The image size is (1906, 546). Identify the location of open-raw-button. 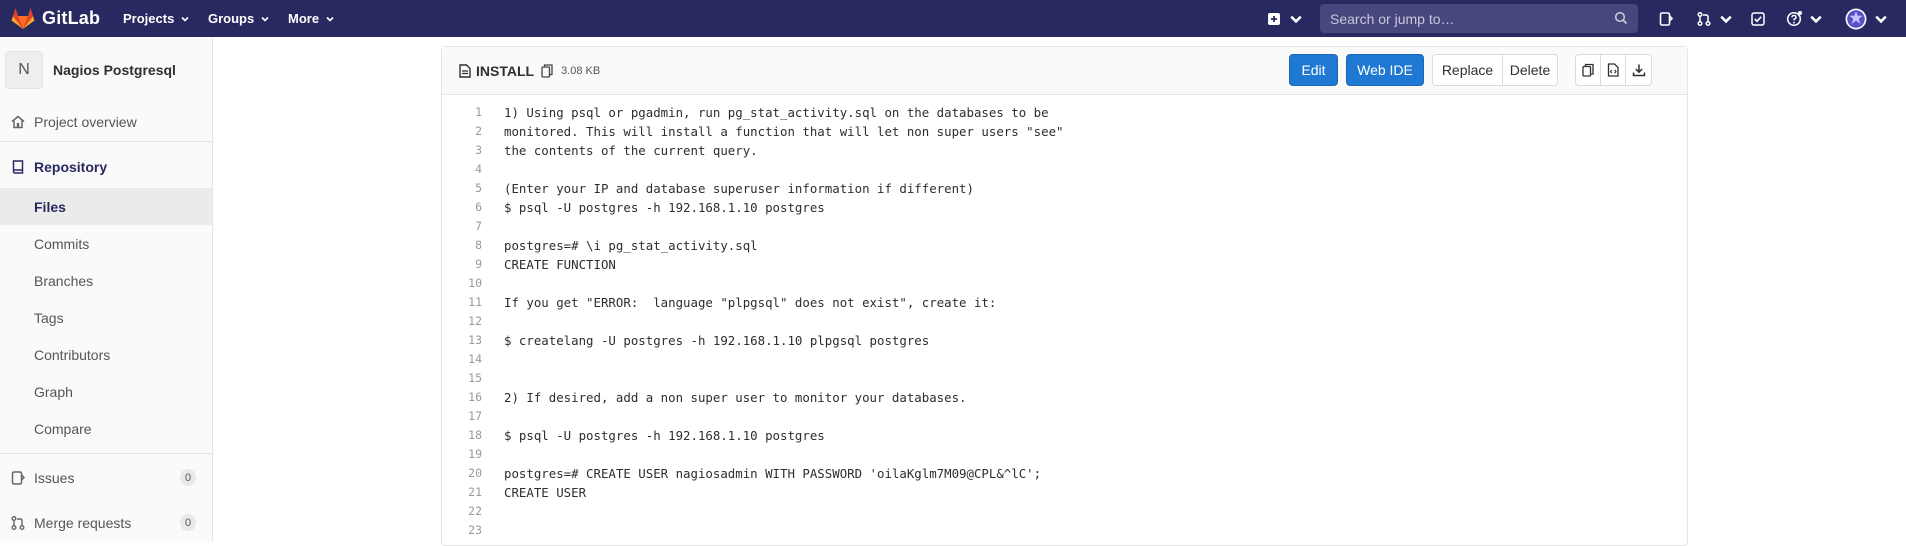
(1613, 70).